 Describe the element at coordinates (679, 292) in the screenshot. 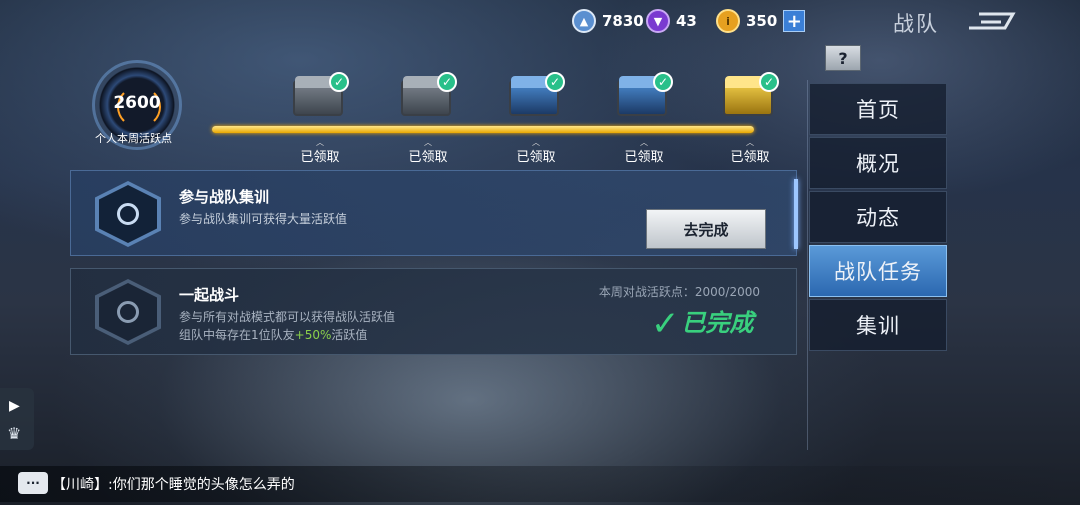

I see `weekly-battle-points: 本周对战活跃点：2000/2000` at that location.